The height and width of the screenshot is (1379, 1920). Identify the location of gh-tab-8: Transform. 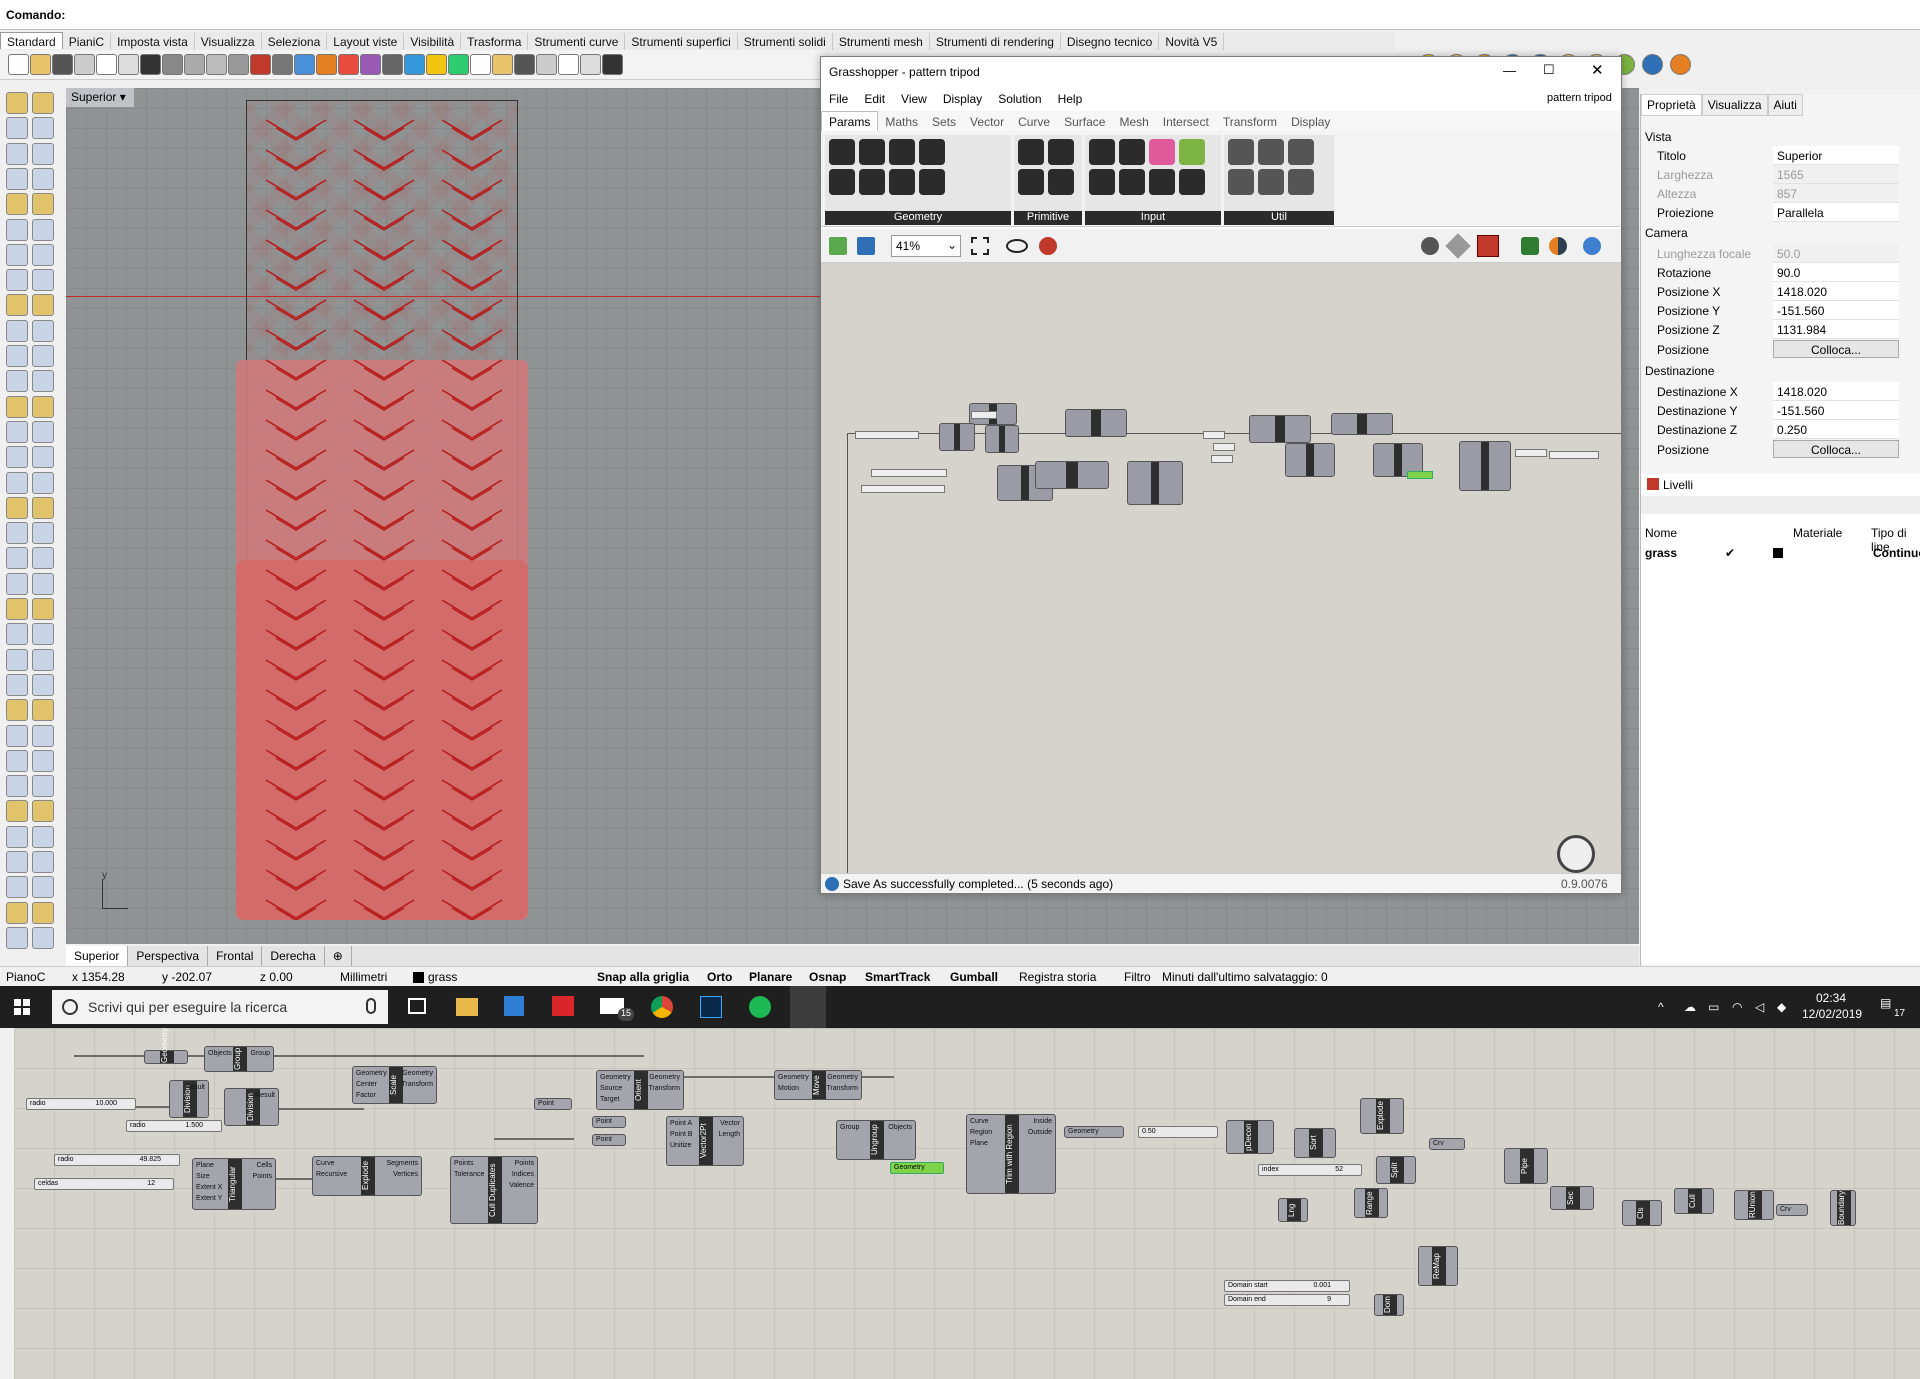
(1250, 122).